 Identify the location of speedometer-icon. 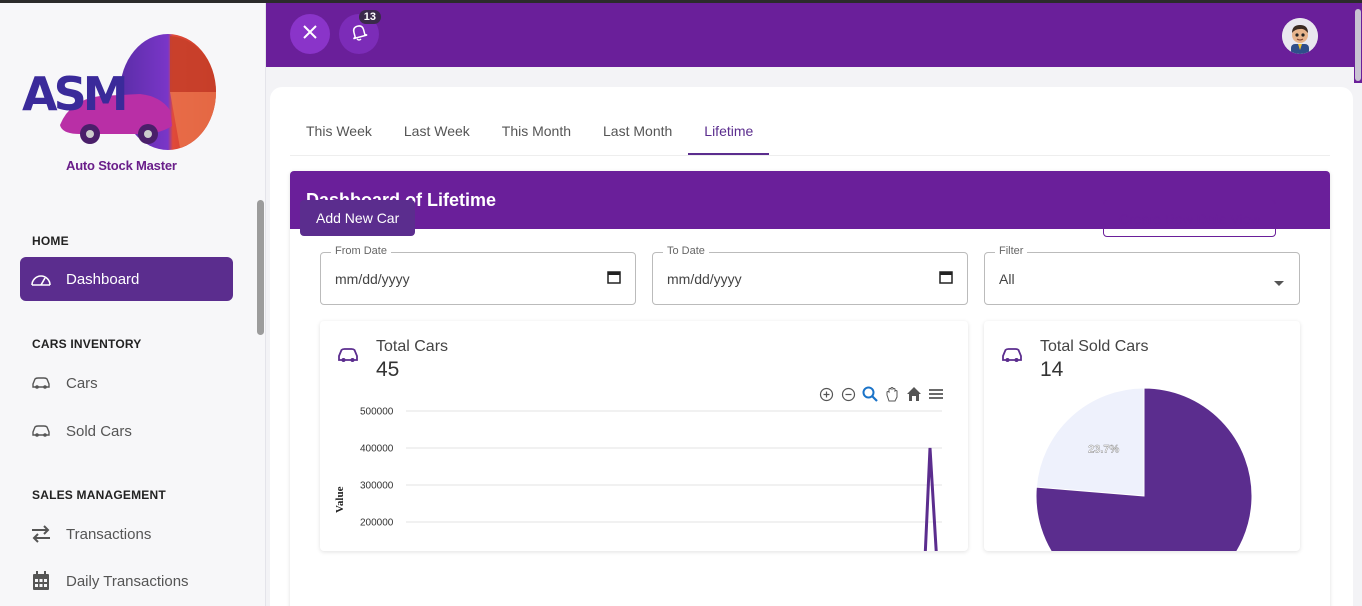
(41, 279).